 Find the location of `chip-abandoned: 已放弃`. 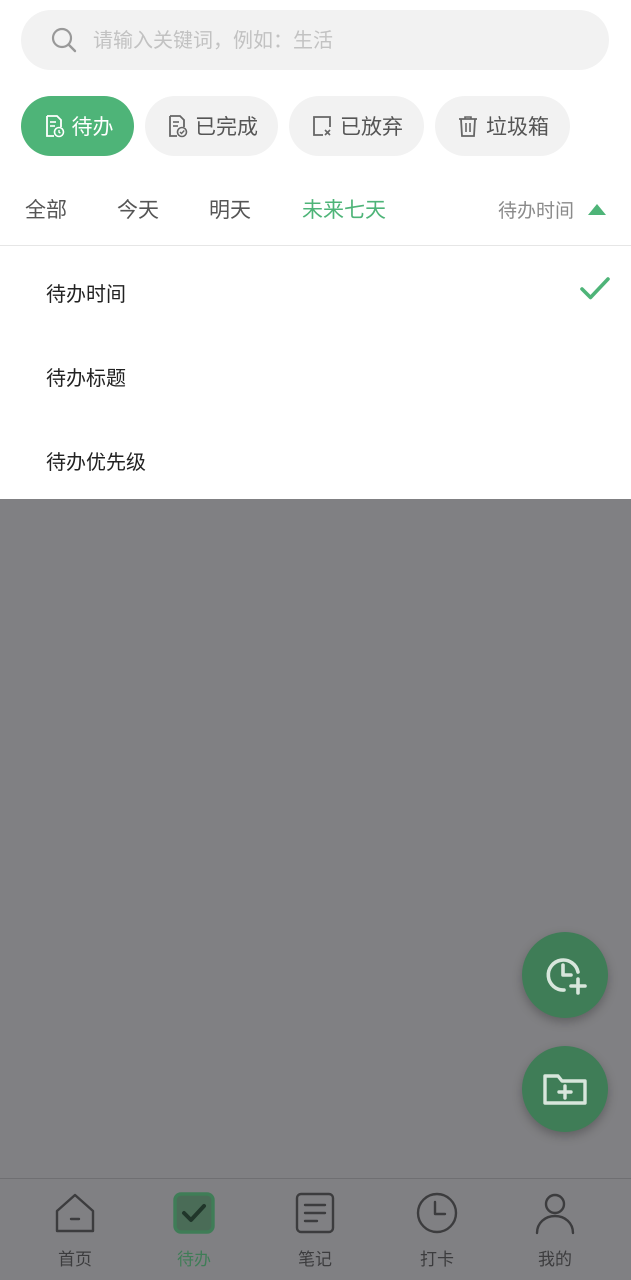

chip-abandoned: 已放弃 is located at coordinates (356, 126).